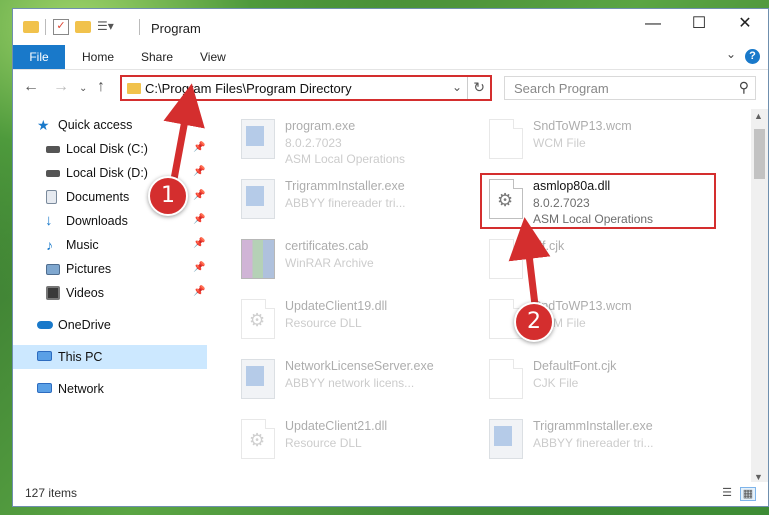  I want to click on step-badge-2: 2, so click(534, 322).